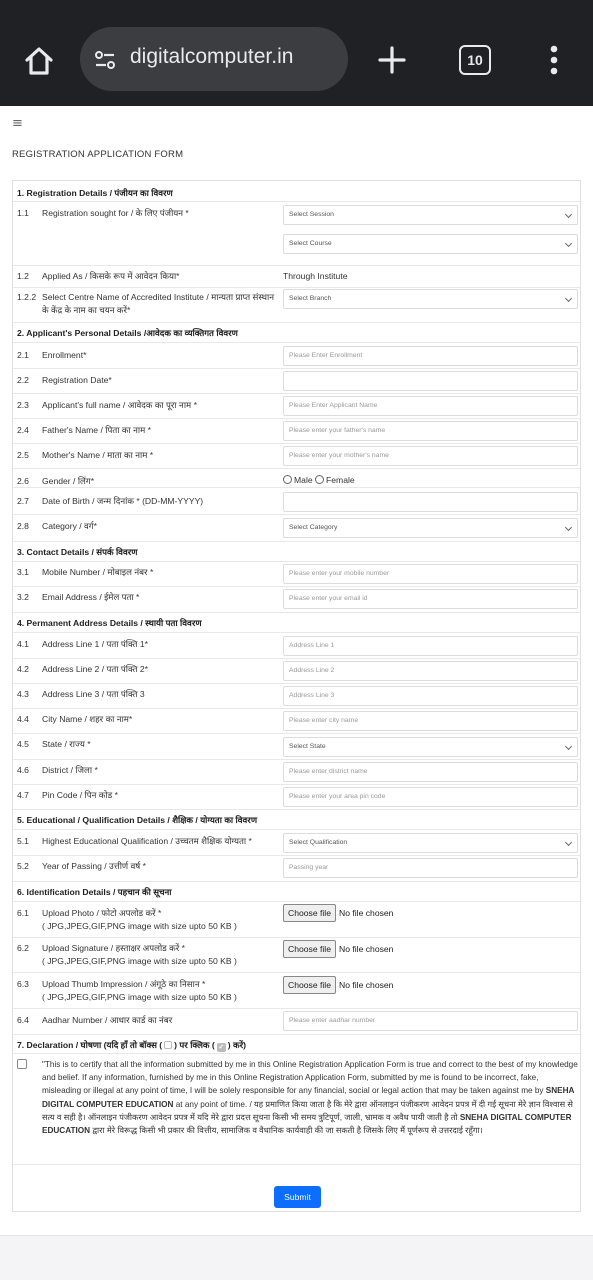 This screenshot has width=593, height=1280. I want to click on district-input: Please enter district name, so click(430, 772).